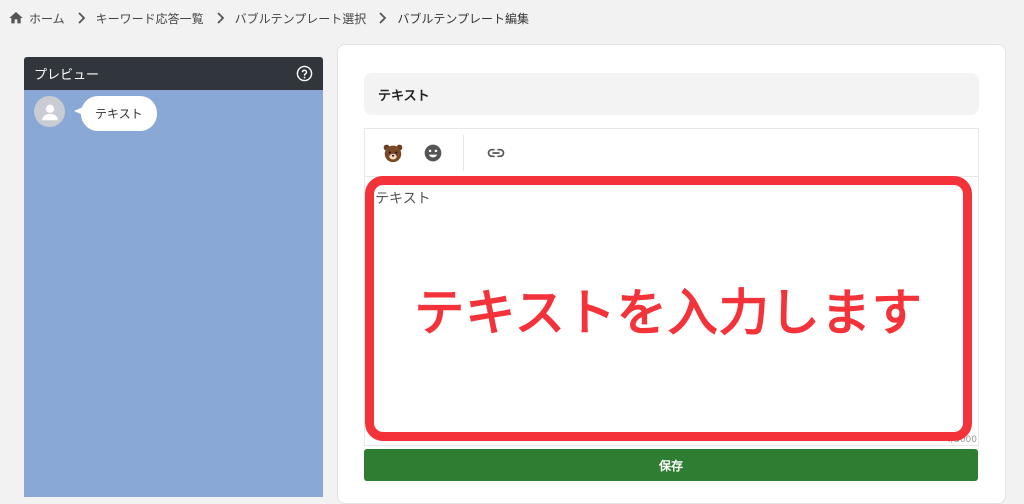 The height and width of the screenshot is (504, 1024). I want to click on breadcrumb: ホーム キーワード応答一覧 バブルテンプレート選択 バブルテンプレート編集, so click(268, 18).